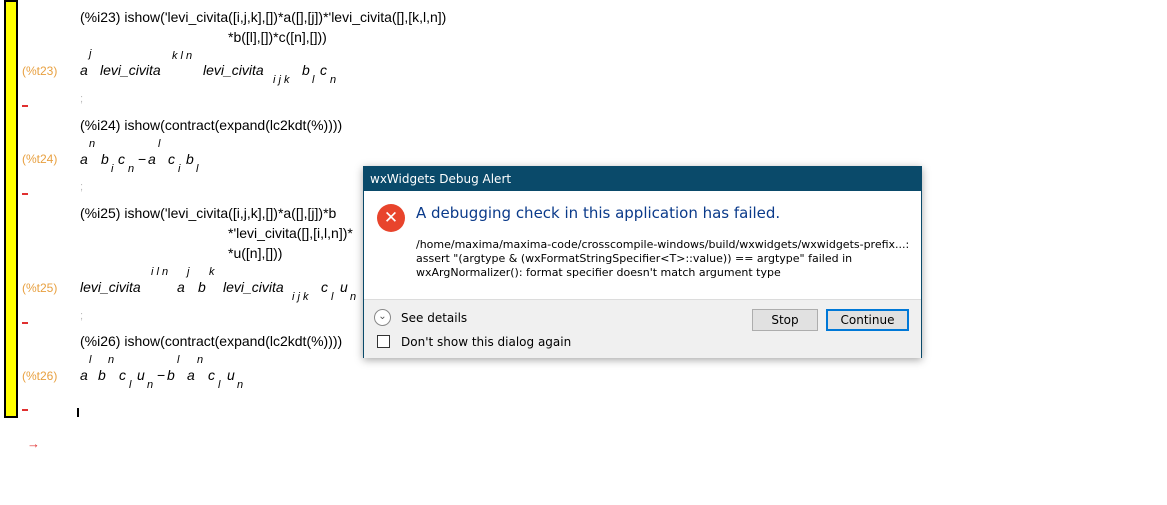 The height and width of the screenshot is (505, 1167). What do you see at coordinates (255, 253) in the screenshot?
I see `input-continuation: *u([n],[]))` at bounding box center [255, 253].